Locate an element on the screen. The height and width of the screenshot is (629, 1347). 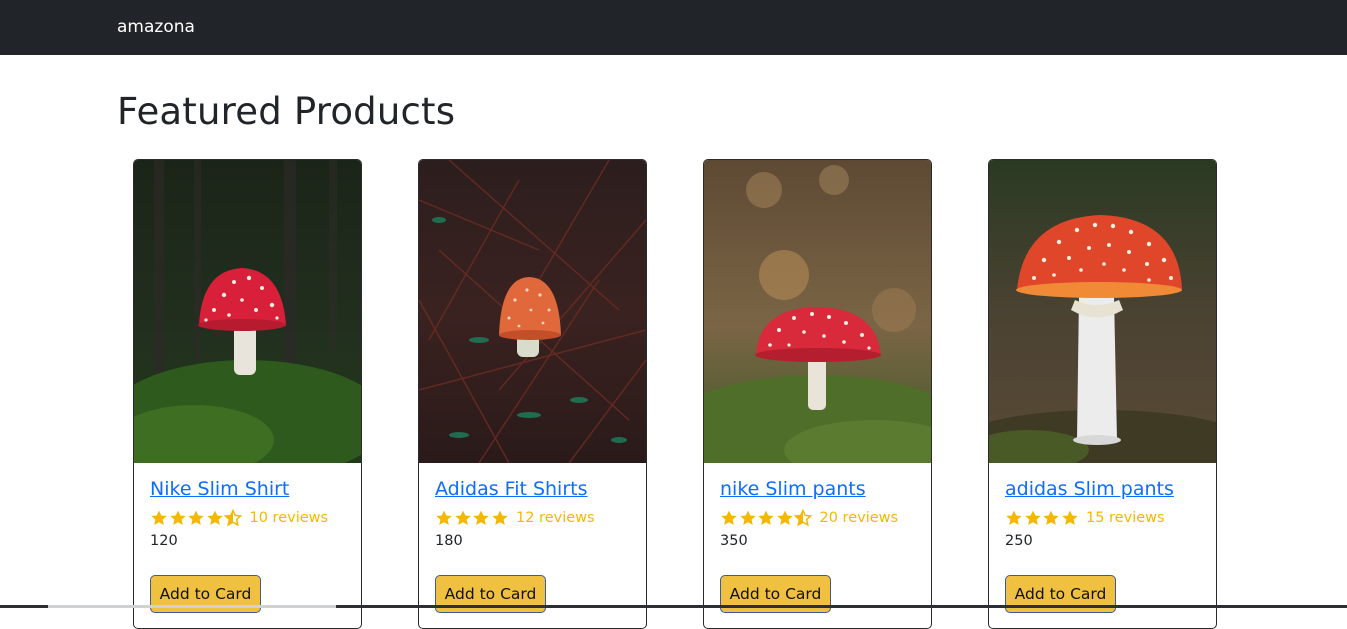
card-body: Nike Slim Shirt 10 reviews 120 is located at coordinates (250, 513).